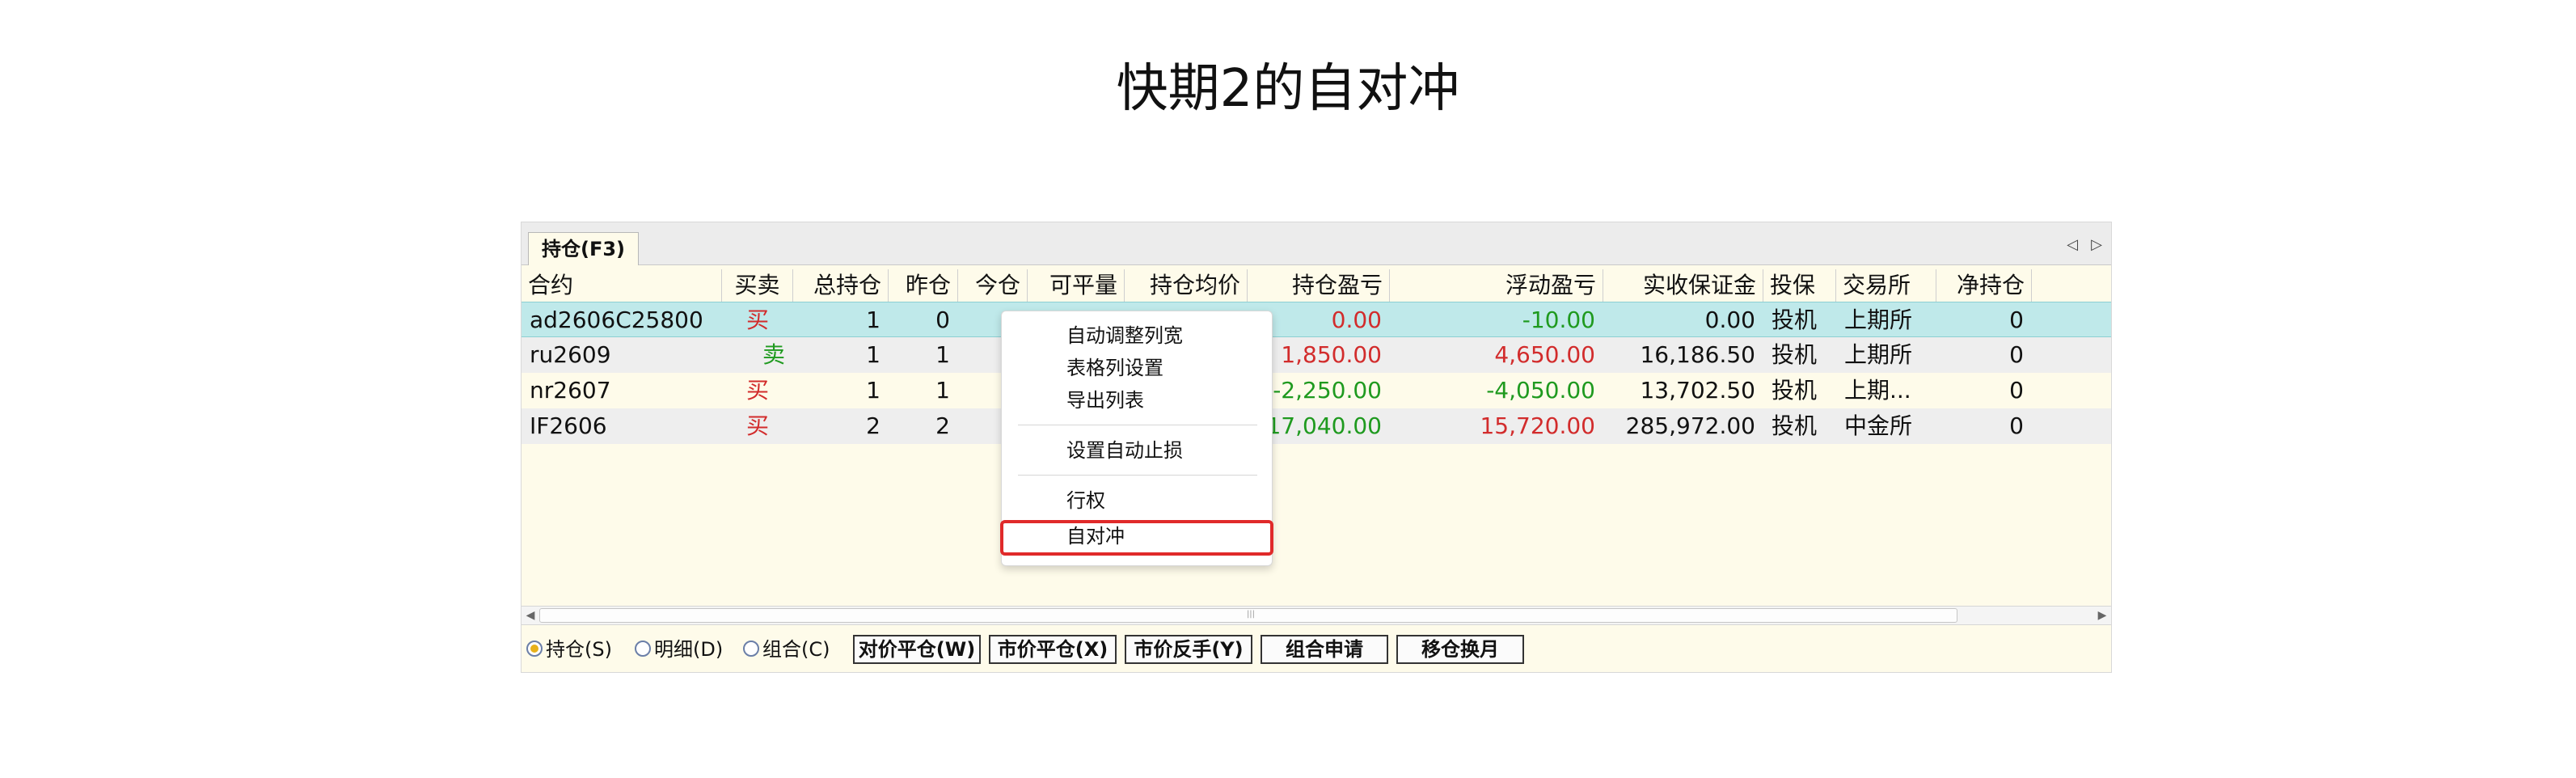 The height and width of the screenshot is (778, 2576). What do you see at coordinates (1188, 649) in the screenshot?
I see `market-reverse-button: 市价反手(Y)` at bounding box center [1188, 649].